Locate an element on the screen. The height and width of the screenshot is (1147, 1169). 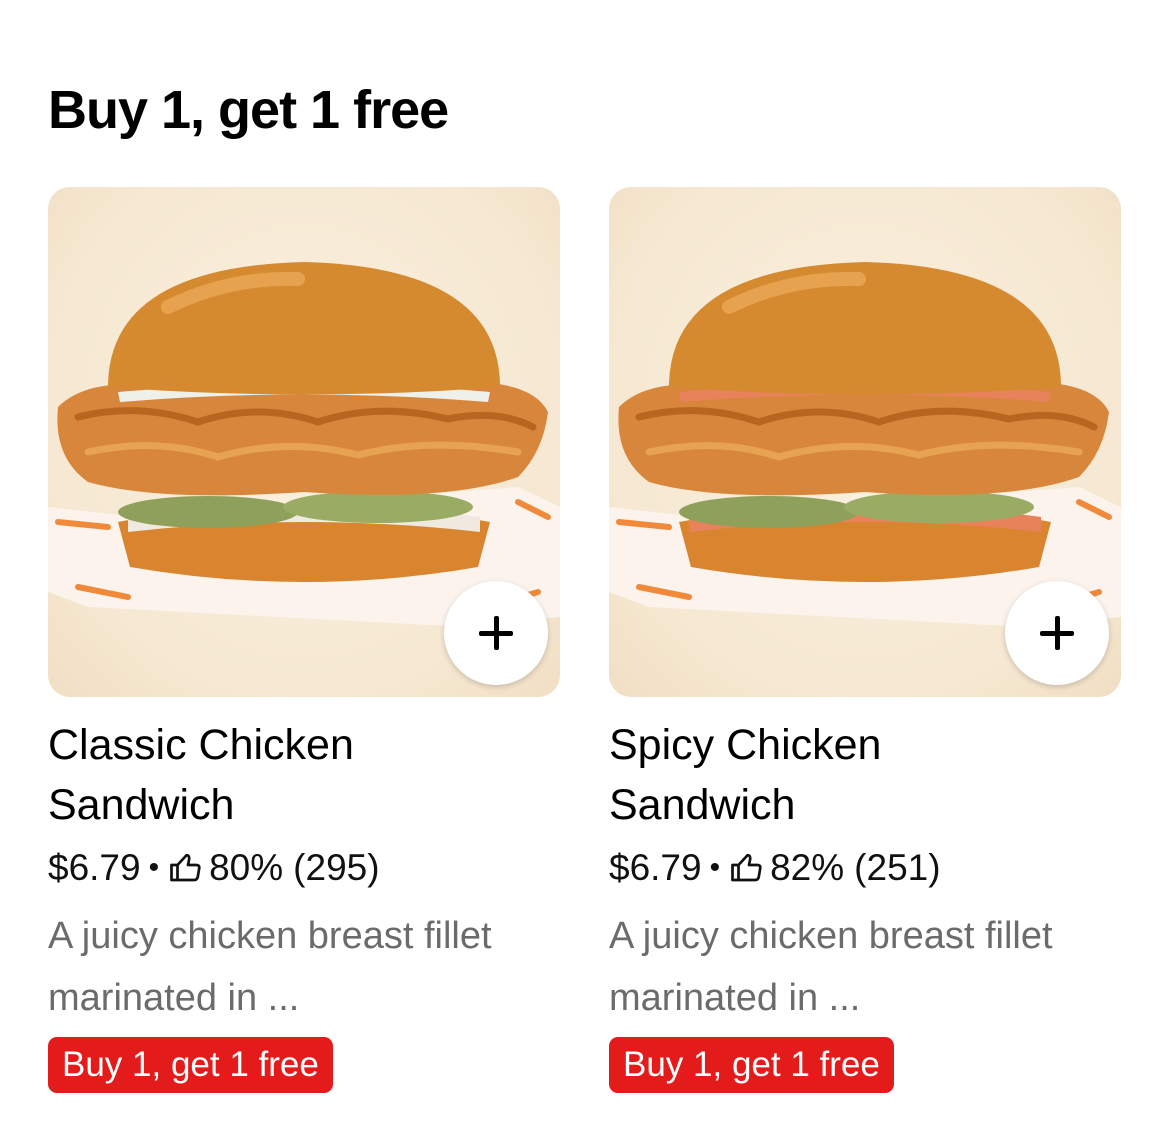
item-rating-count: (295) is located at coordinates (336, 867).